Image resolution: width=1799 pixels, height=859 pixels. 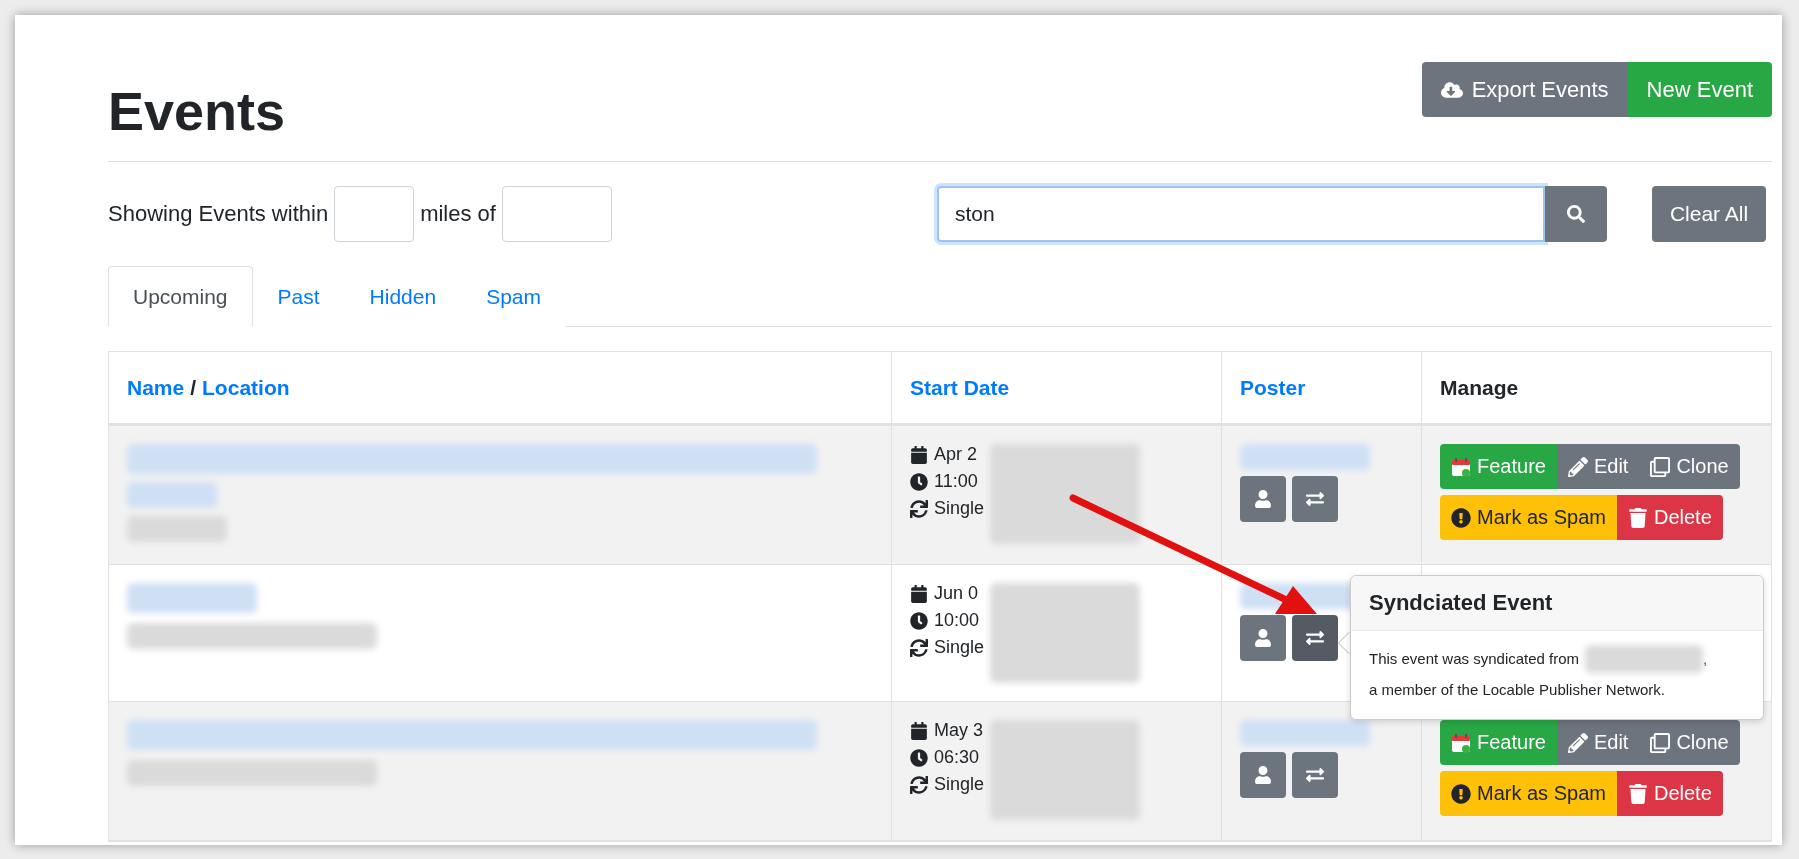 I want to click on popover-text: ,, so click(x=1705, y=659).